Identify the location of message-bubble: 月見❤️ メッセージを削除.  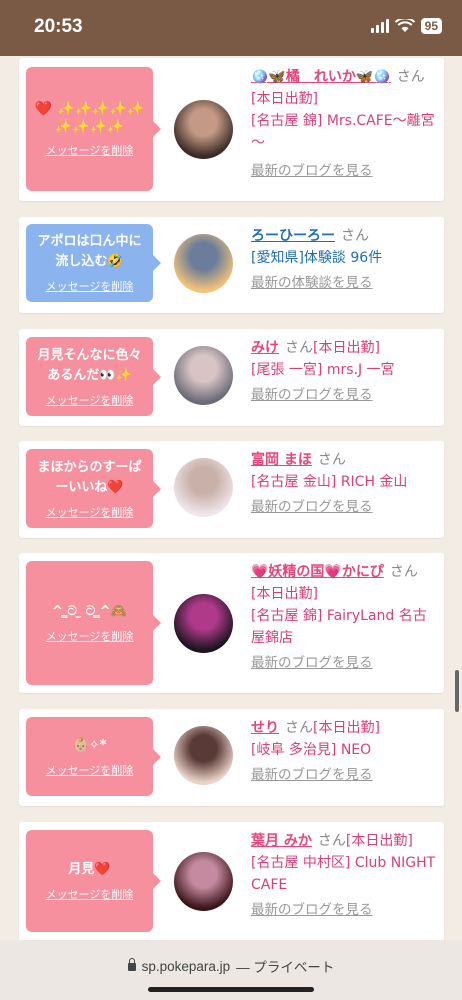
(93, 881).